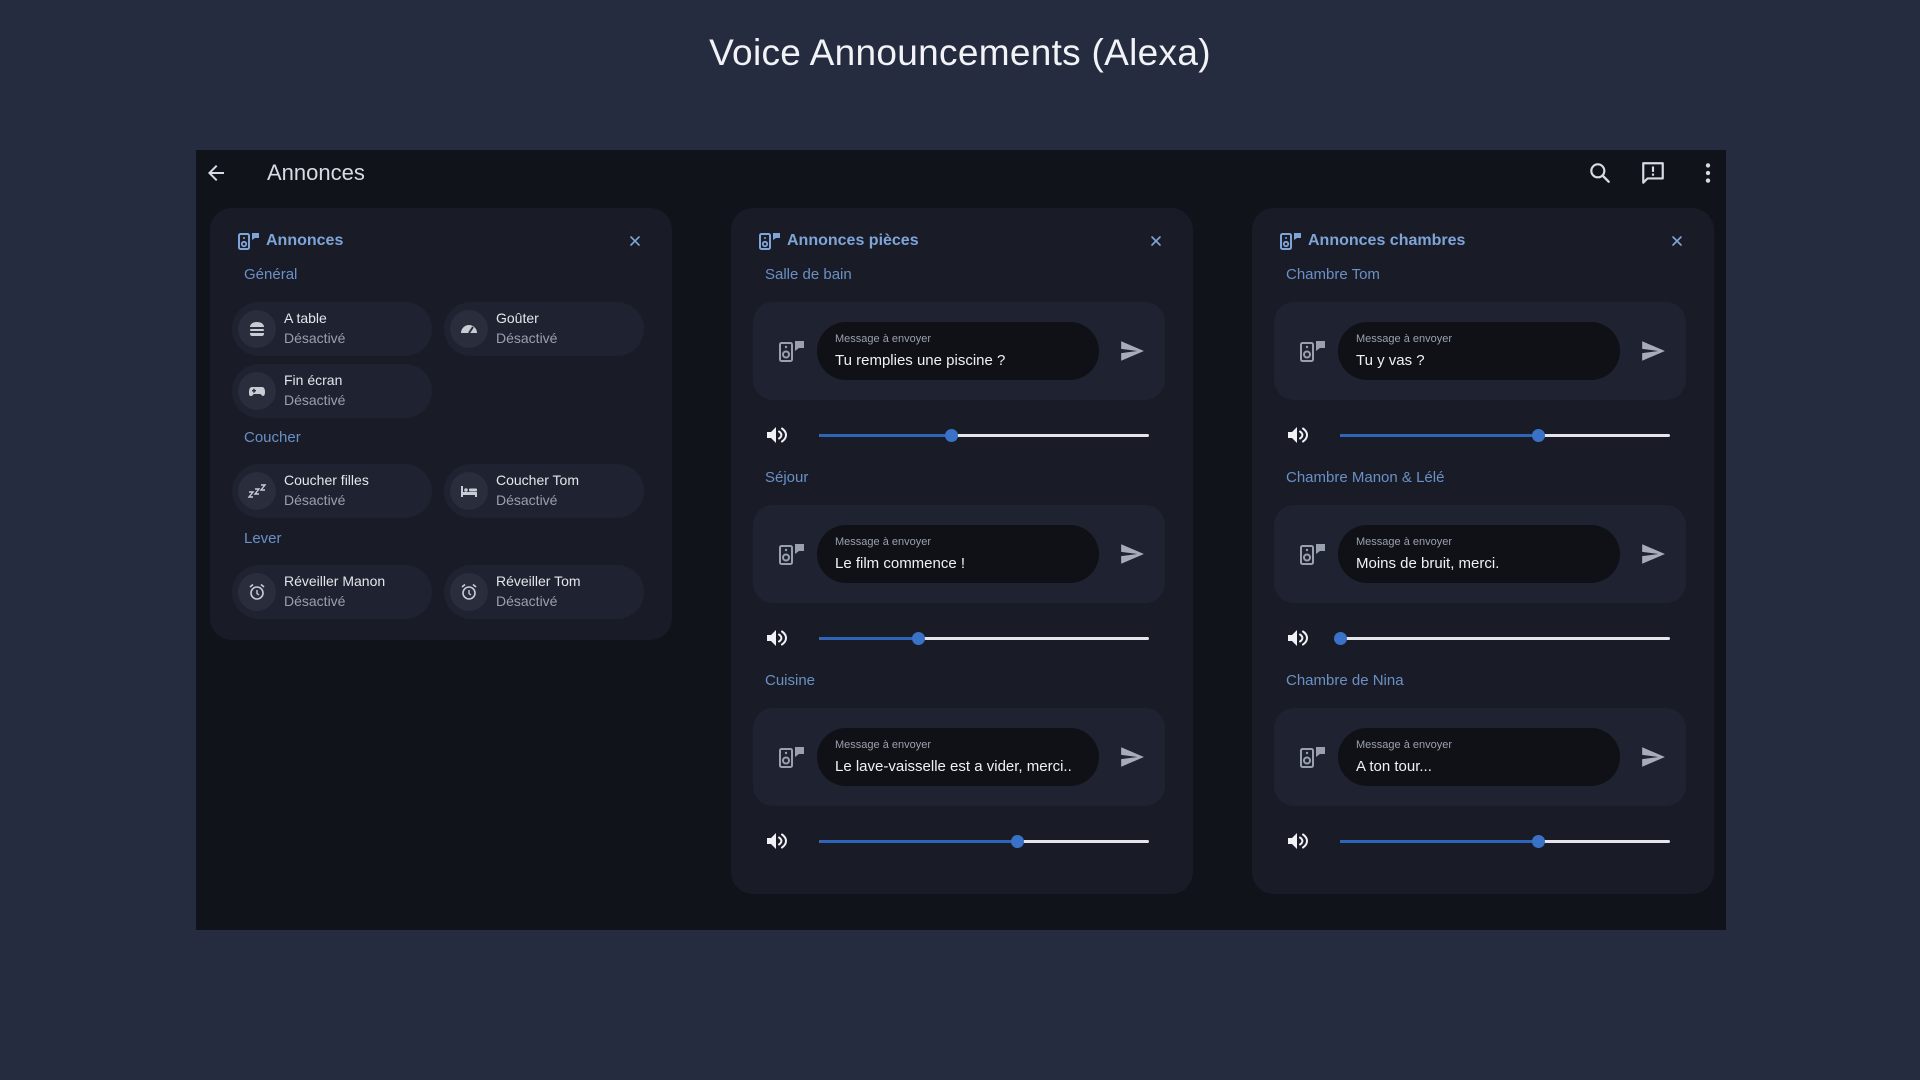 The image size is (1920, 1080). I want to click on room-label: Chambre Tom, so click(1333, 274).